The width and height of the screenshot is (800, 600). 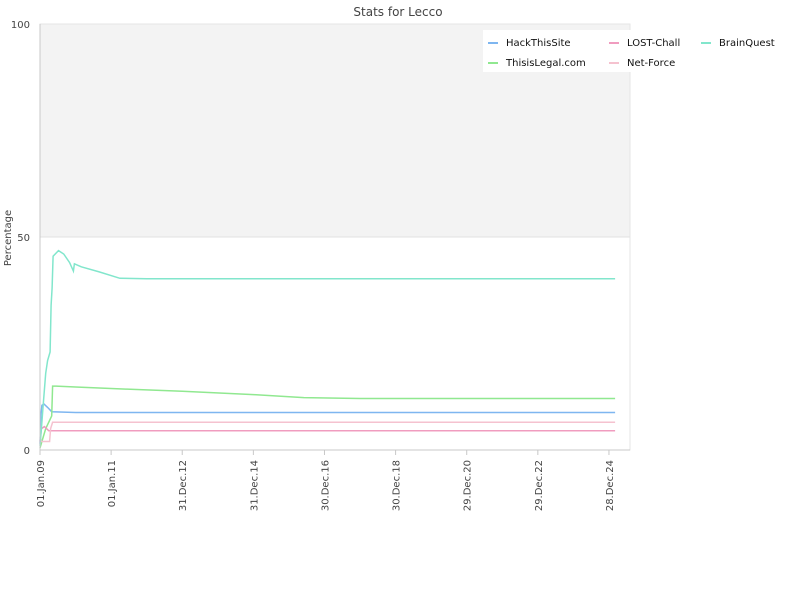 I want to click on x-tick-label: 29.Dec.20, so click(x=468, y=485).